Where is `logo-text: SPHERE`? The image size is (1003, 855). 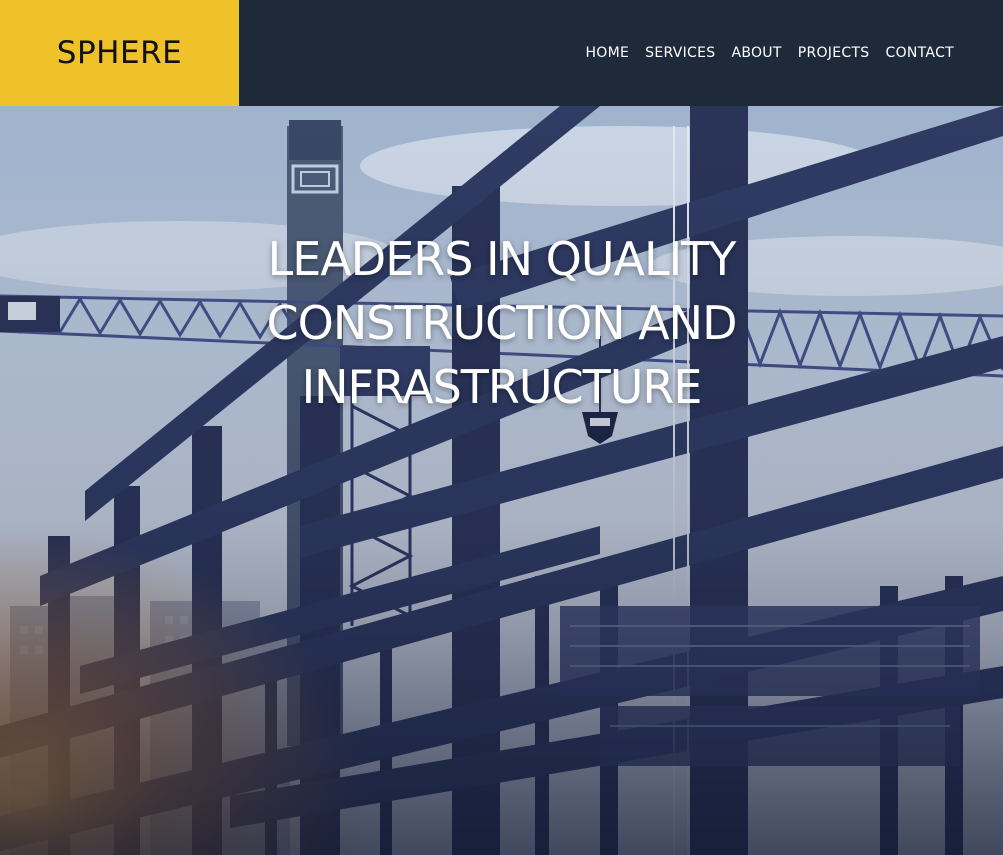 logo-text: SPHERE is located at coordinates (119, 53).